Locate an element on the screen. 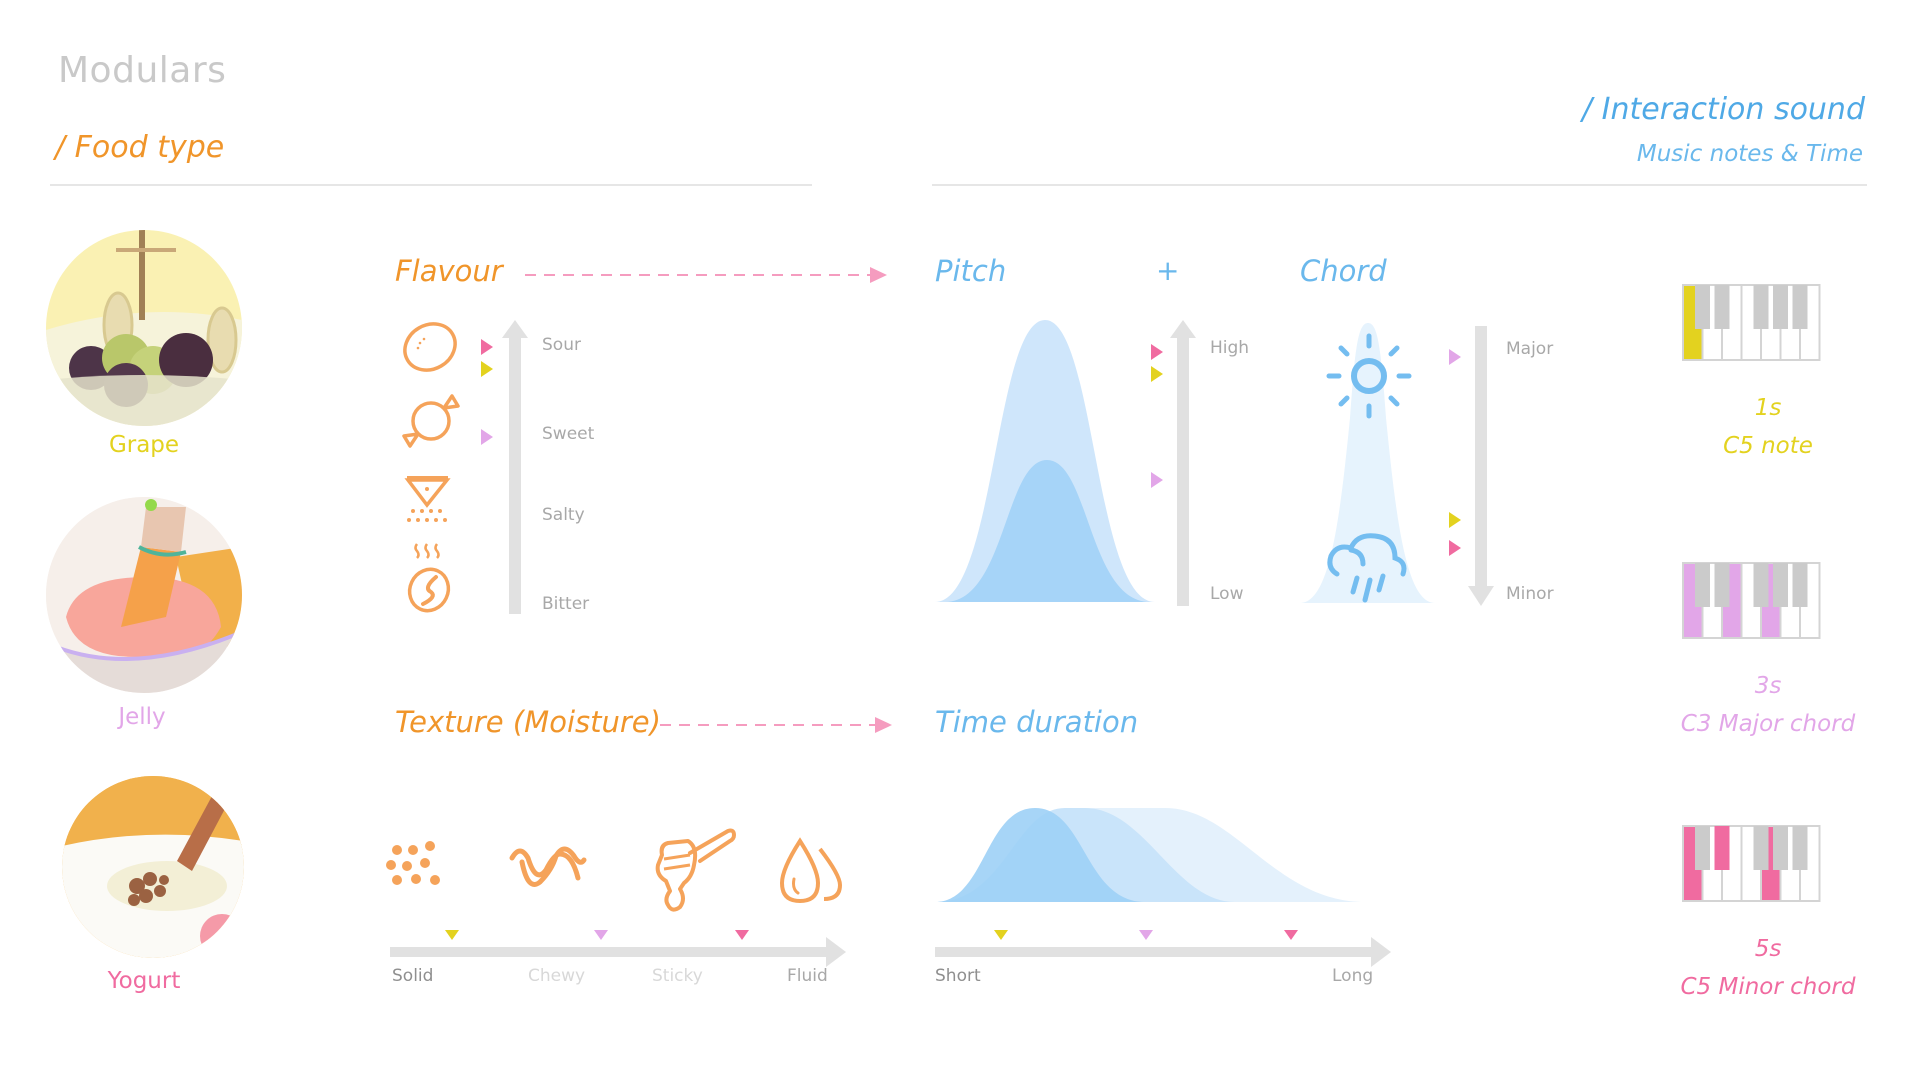 This screenshot has height=1080, width=1920. candy-icon is located at coordinates (431, 421).